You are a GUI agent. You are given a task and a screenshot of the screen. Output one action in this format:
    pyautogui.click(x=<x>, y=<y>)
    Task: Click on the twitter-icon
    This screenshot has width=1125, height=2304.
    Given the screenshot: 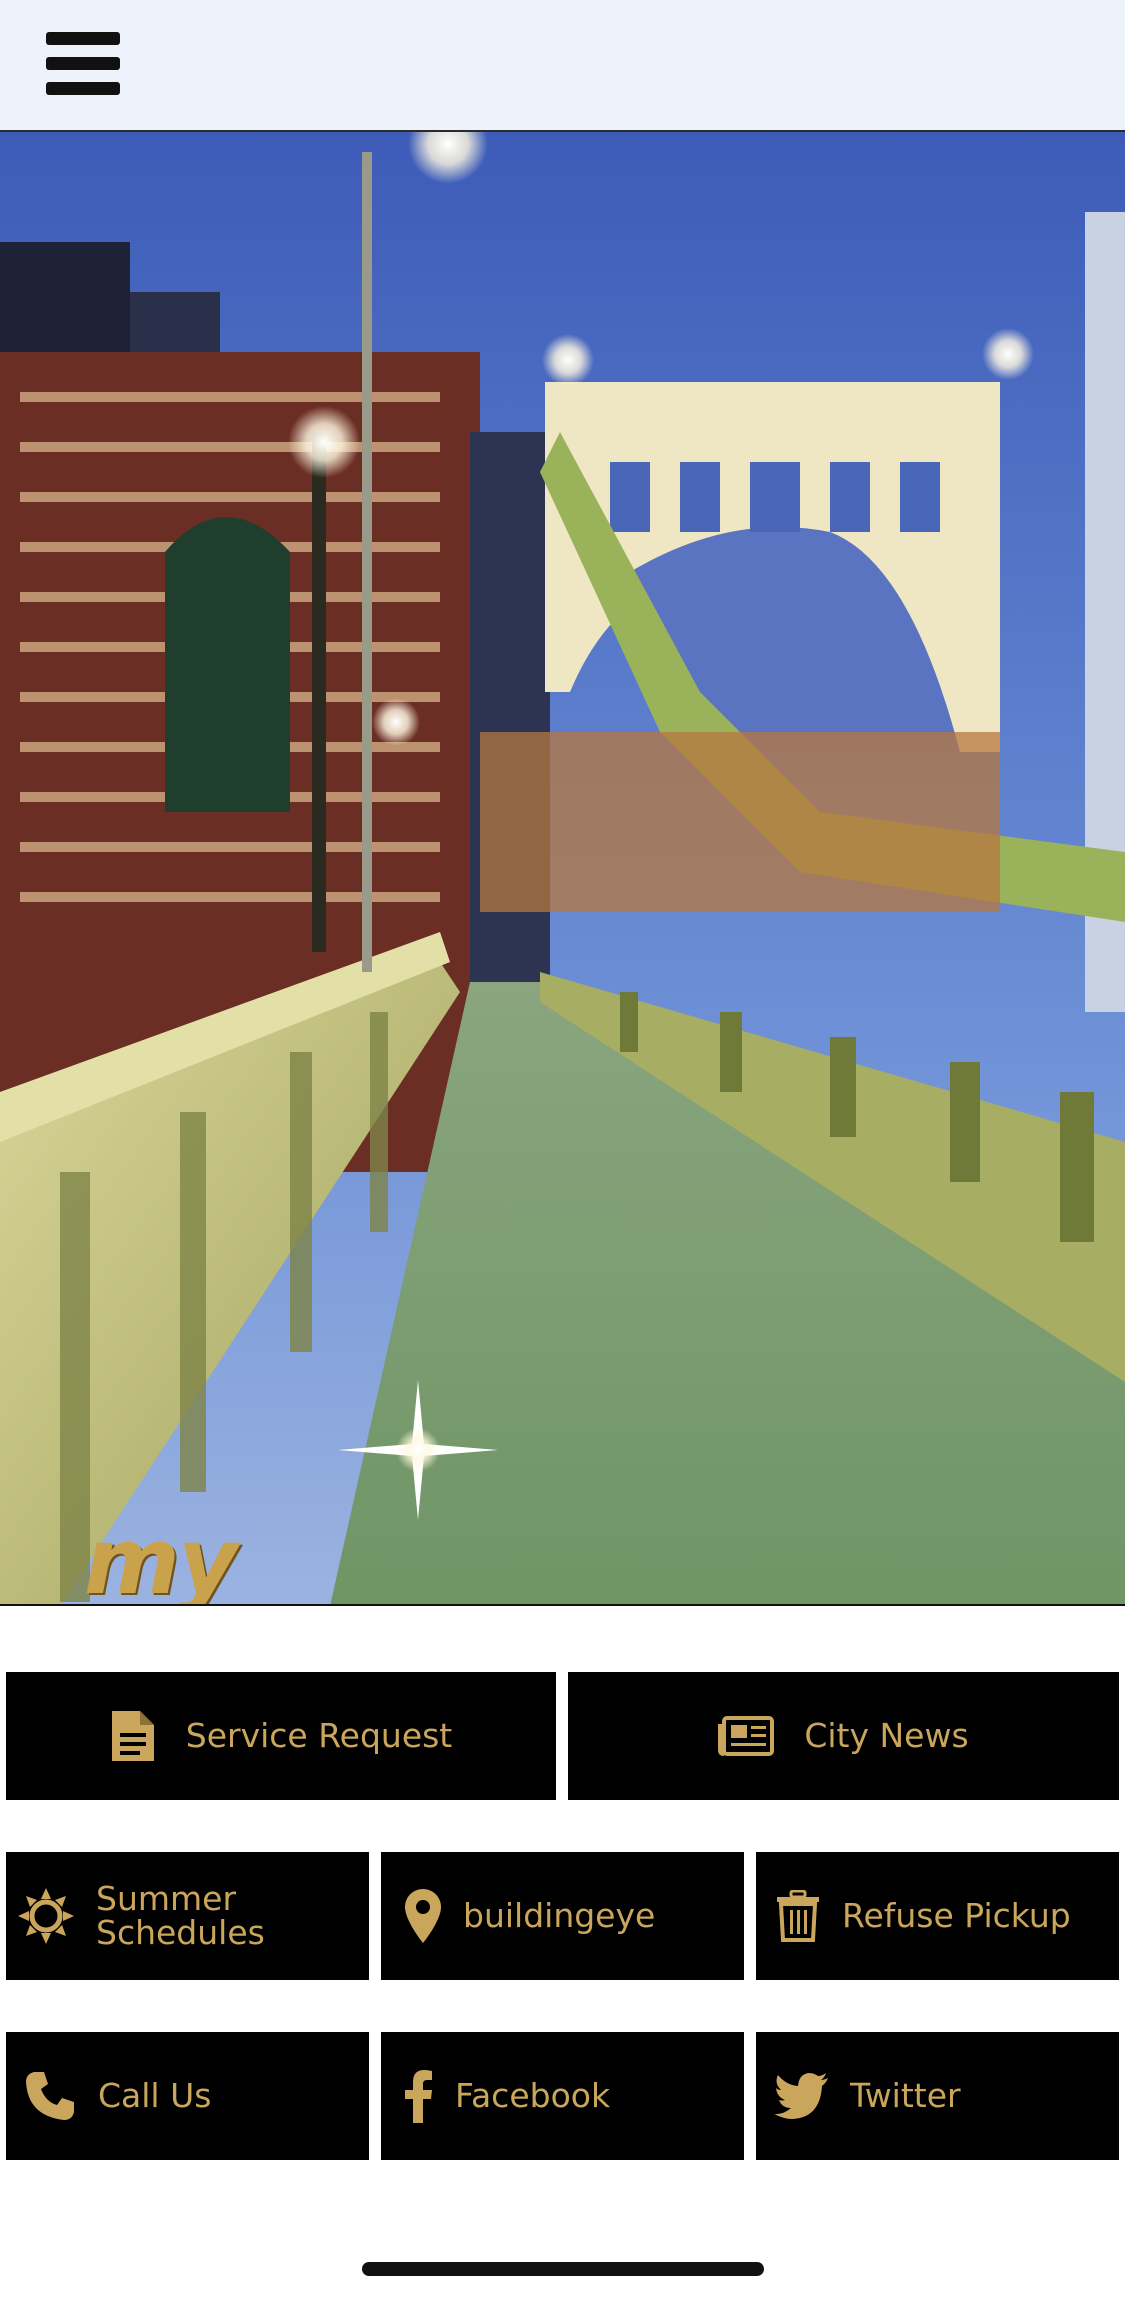 What is the action you would take?
    pyautogui.click(x=798, y=2096)
    